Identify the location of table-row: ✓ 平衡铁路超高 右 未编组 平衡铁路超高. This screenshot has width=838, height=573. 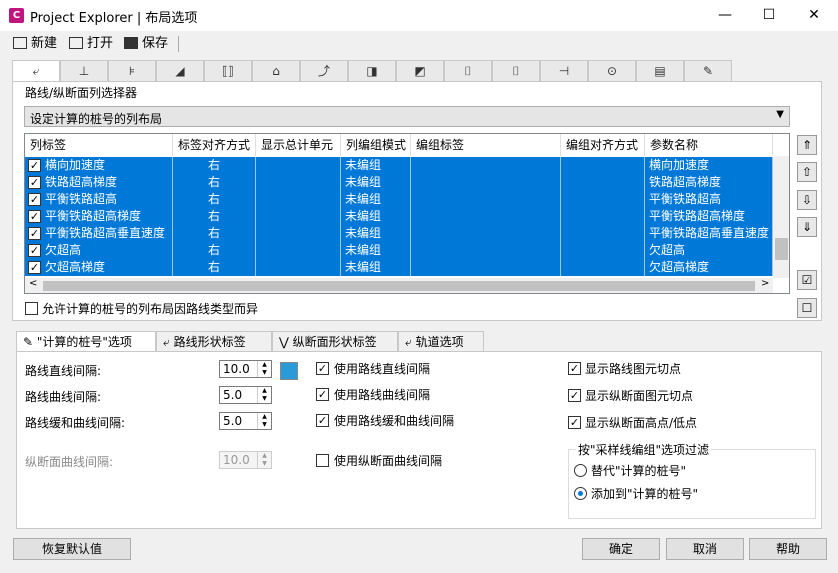
(399, 199).